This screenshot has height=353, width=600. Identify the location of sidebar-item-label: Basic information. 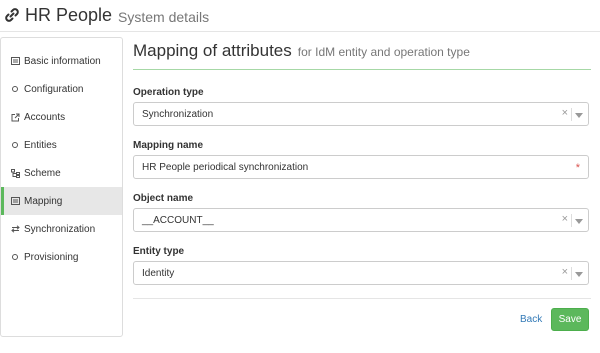
(62, 61).